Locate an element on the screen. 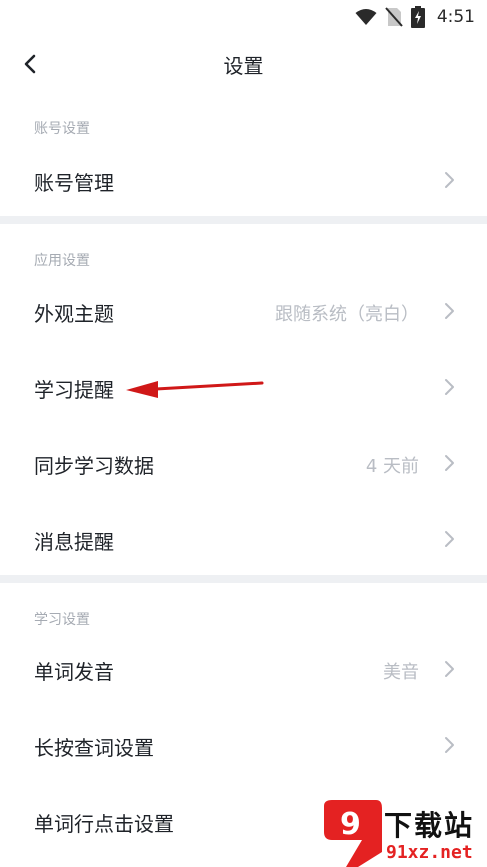  row-label: 同步学习数据 is located at coordinates (94, 466).